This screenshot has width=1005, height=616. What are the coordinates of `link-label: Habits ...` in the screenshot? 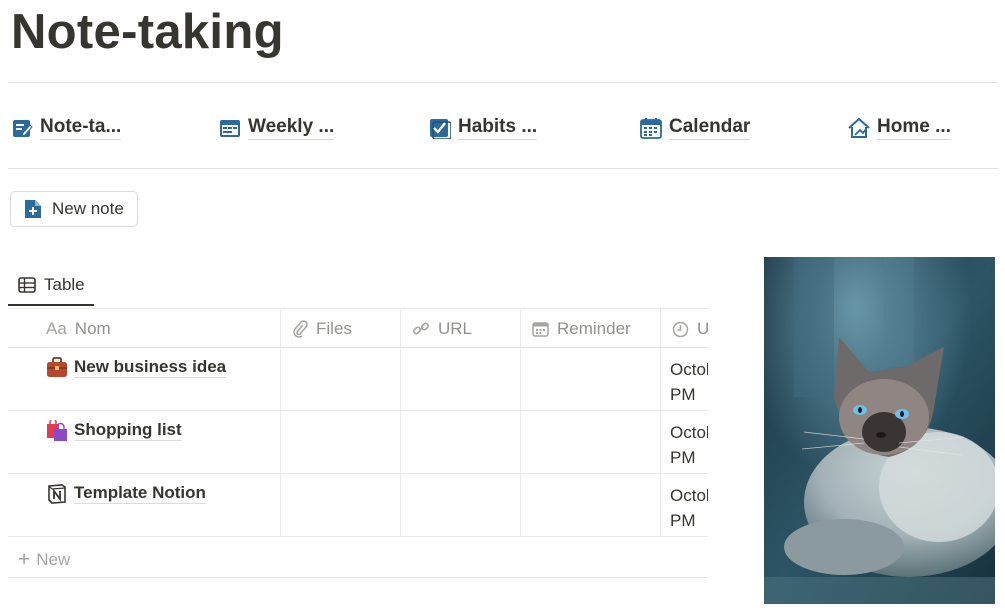 It's located at (498, 128).